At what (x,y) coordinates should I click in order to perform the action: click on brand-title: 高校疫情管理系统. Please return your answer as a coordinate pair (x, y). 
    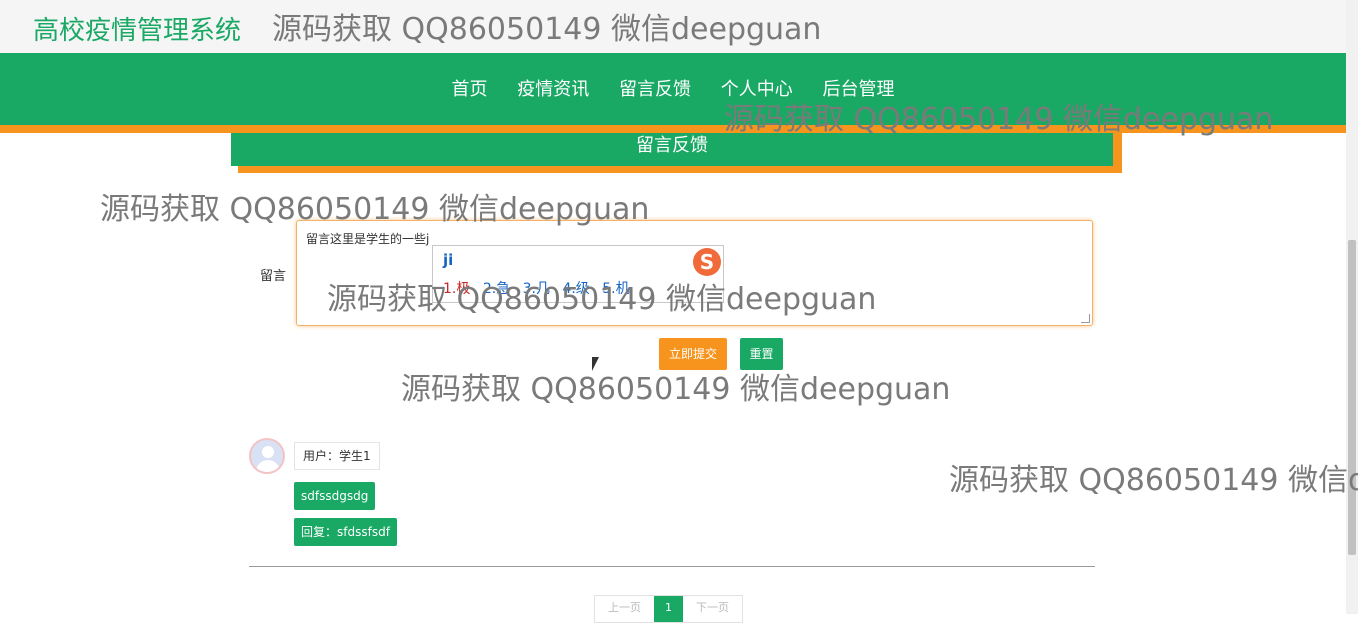
    Looking at the image, I should click on (137, 31).